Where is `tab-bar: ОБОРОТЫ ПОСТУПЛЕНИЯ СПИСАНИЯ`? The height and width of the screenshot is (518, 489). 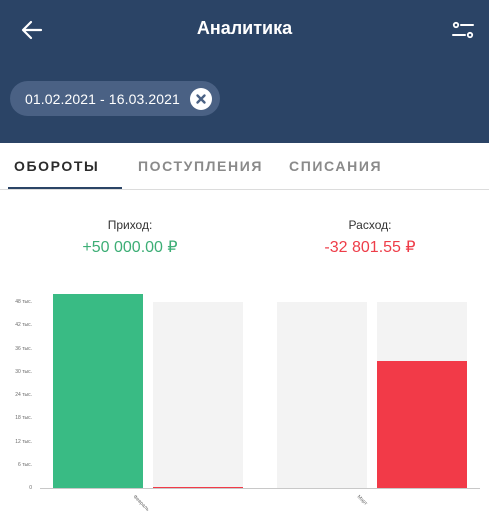 tab-bar: ОБОРОТЫ ПОСТУПЛЕНИЯ СПИСАНИЯ is located at coordinates (244, 166).